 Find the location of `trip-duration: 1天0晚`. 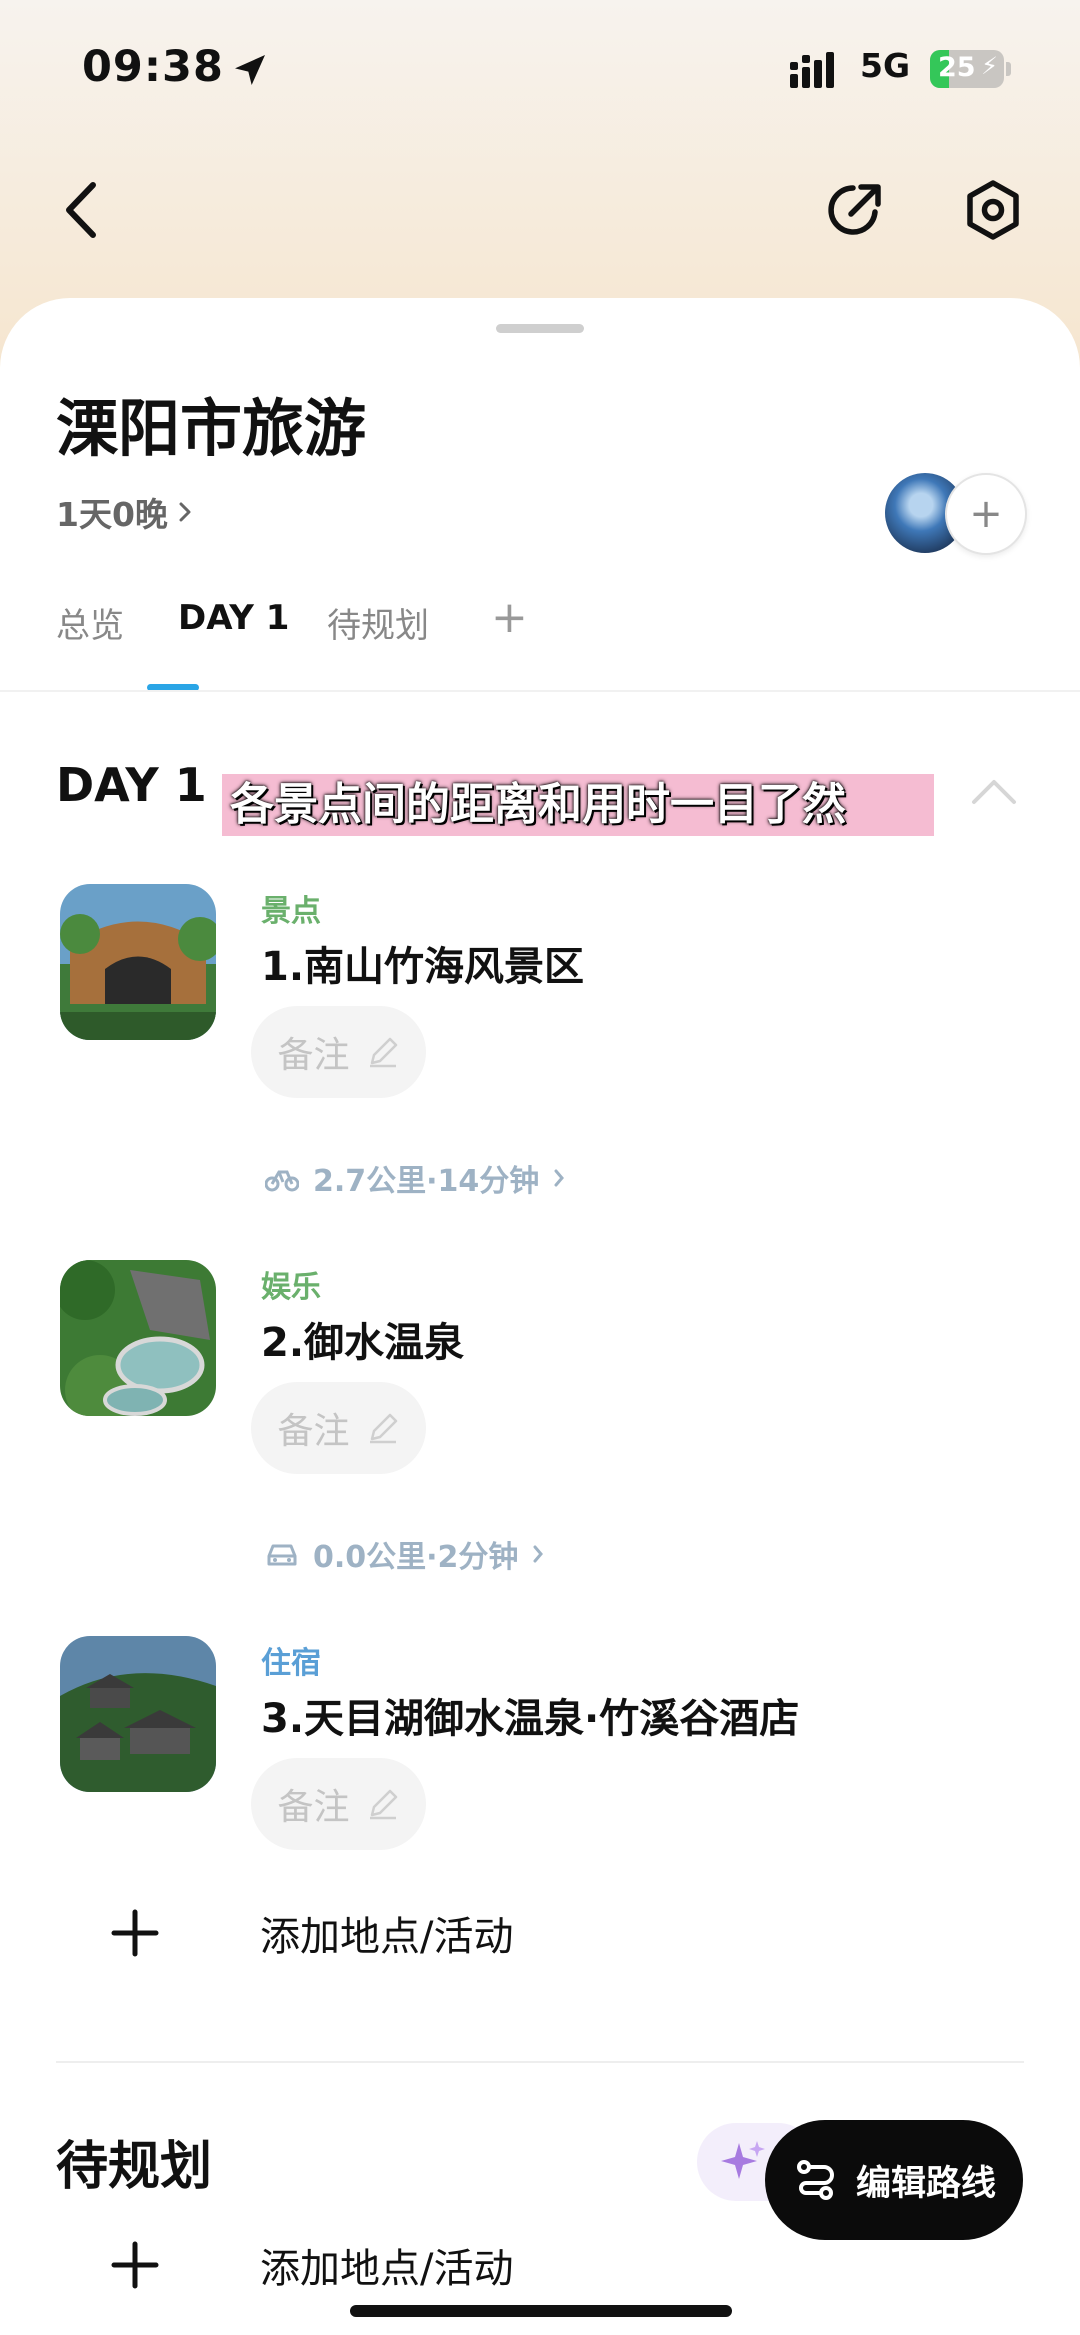

trip-duration: 1天0晚 is located at coordinates (124, 512).